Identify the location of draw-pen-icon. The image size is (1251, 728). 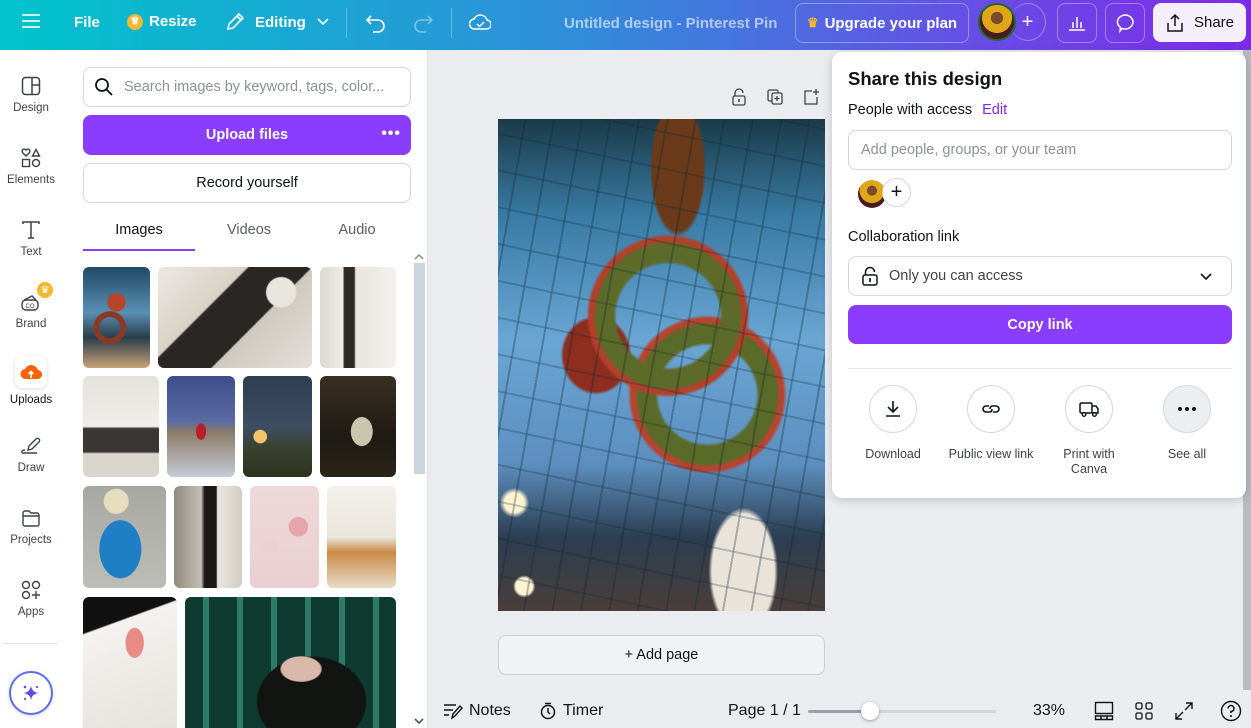
(31, 445).